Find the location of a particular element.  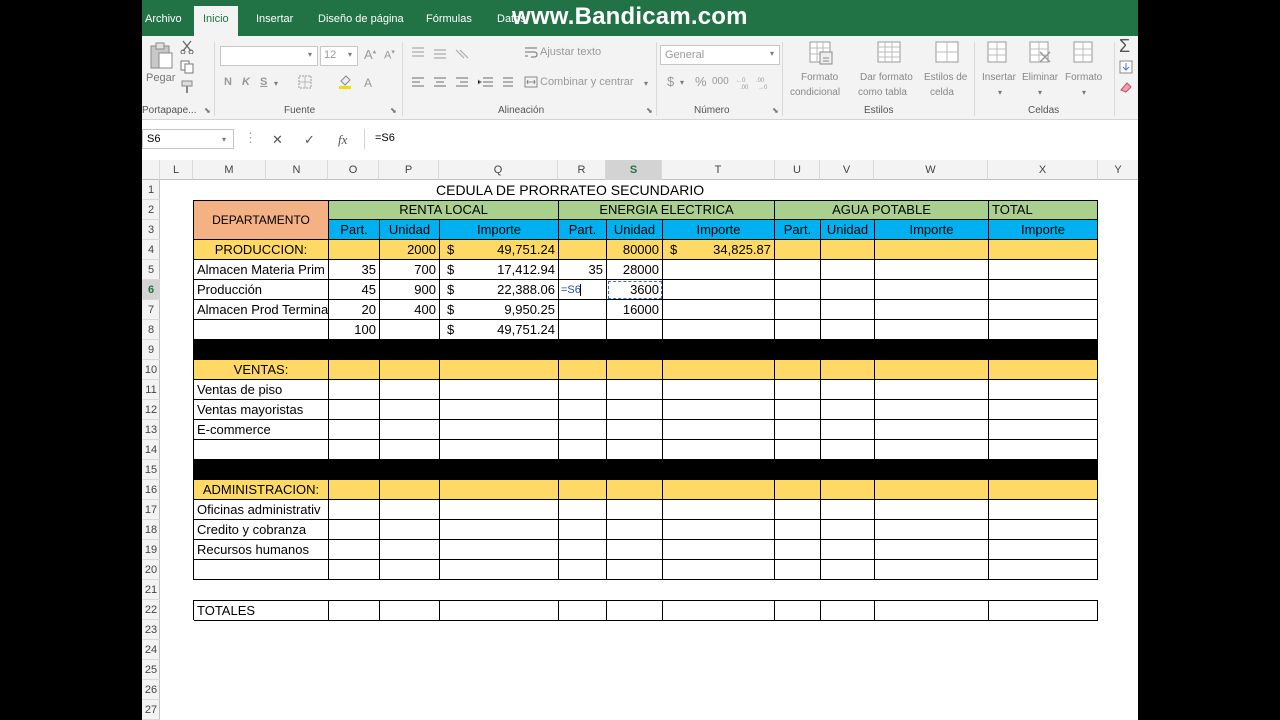

select-all-corner is located at coordinates (151, 170).